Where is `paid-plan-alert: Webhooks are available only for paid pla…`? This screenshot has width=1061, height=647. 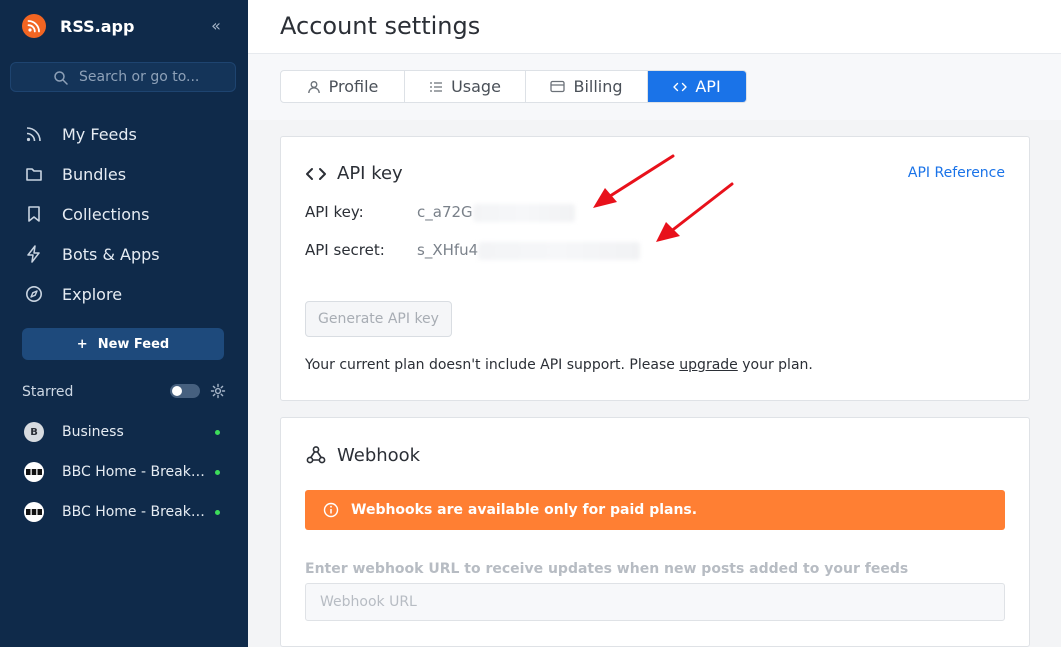 paid-plan-alert: Webhooks are available only for paid pla… is located at coordinates (655, 510).